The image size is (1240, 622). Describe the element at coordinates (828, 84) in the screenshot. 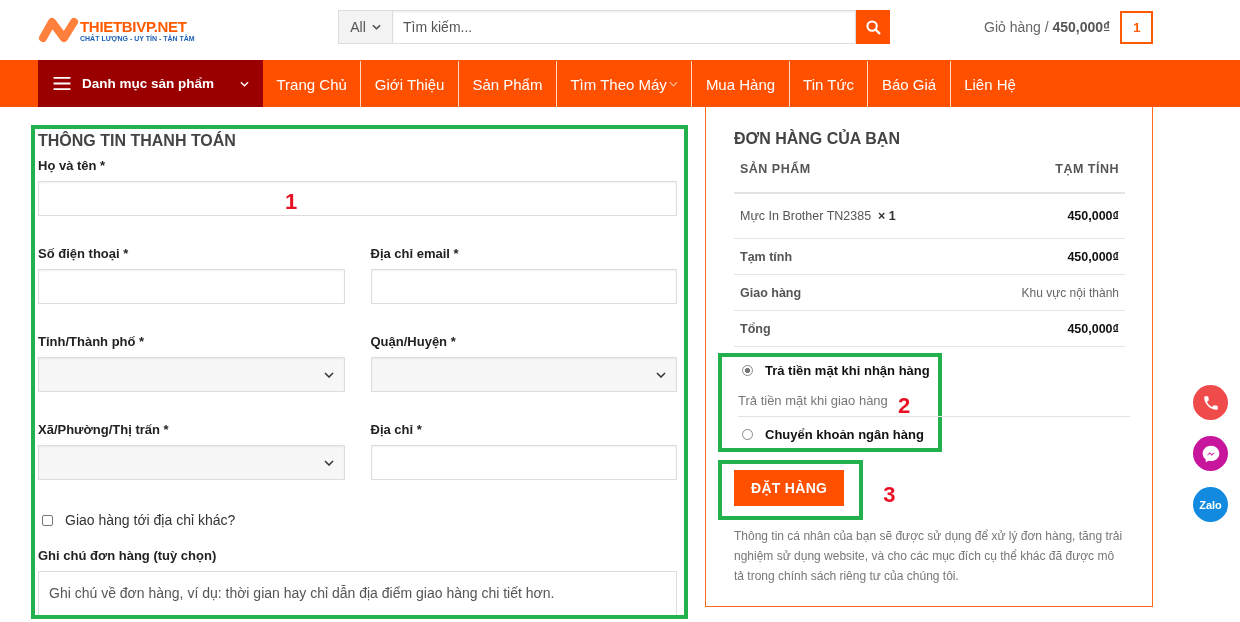

I see `nav-link: Tin Tức` at that location.